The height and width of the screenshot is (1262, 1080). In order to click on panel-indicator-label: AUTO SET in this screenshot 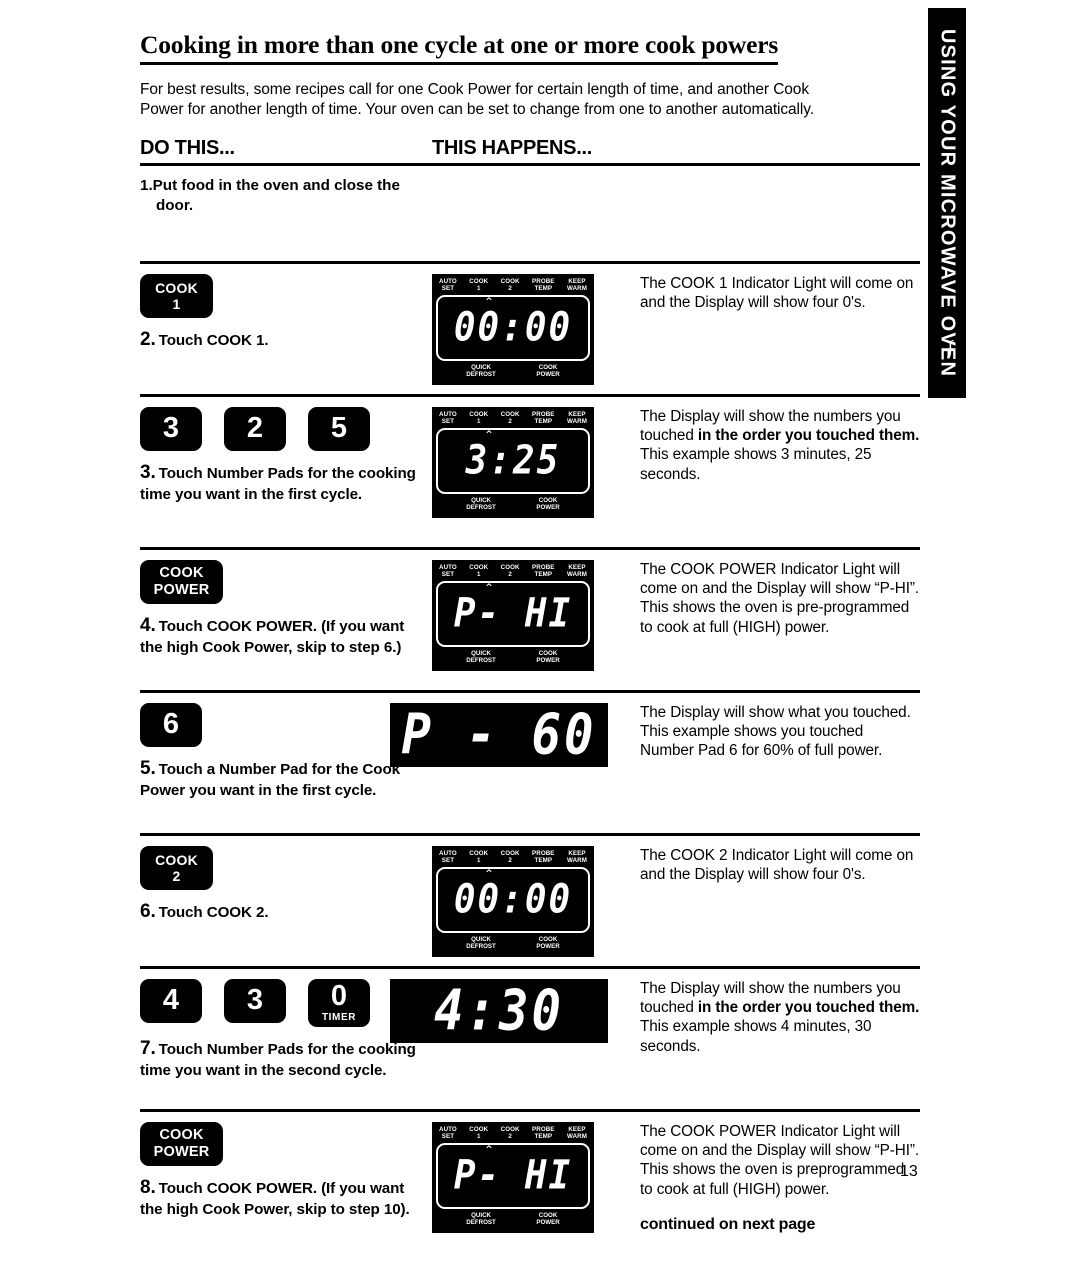, I will do `click(448, 1132)`.